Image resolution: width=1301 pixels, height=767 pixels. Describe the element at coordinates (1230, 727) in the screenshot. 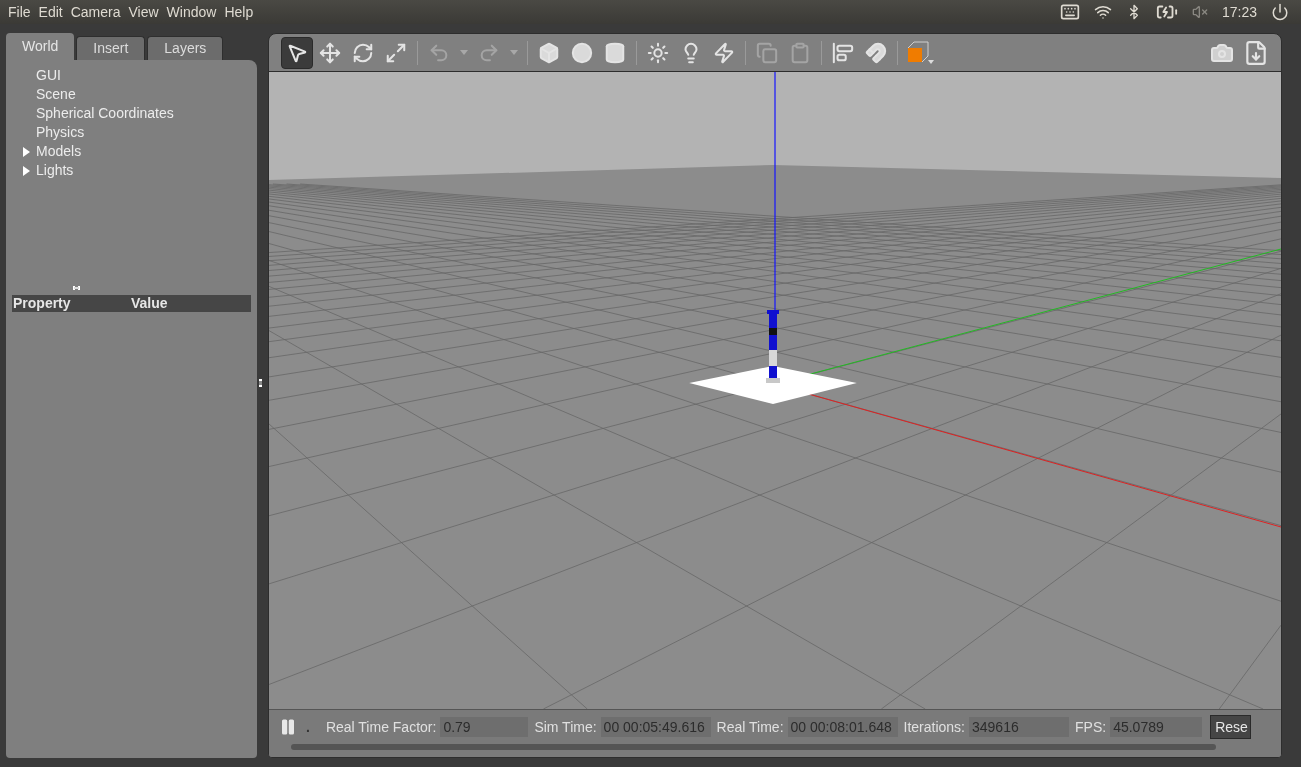

I see `reset-button: Rese` at that location.